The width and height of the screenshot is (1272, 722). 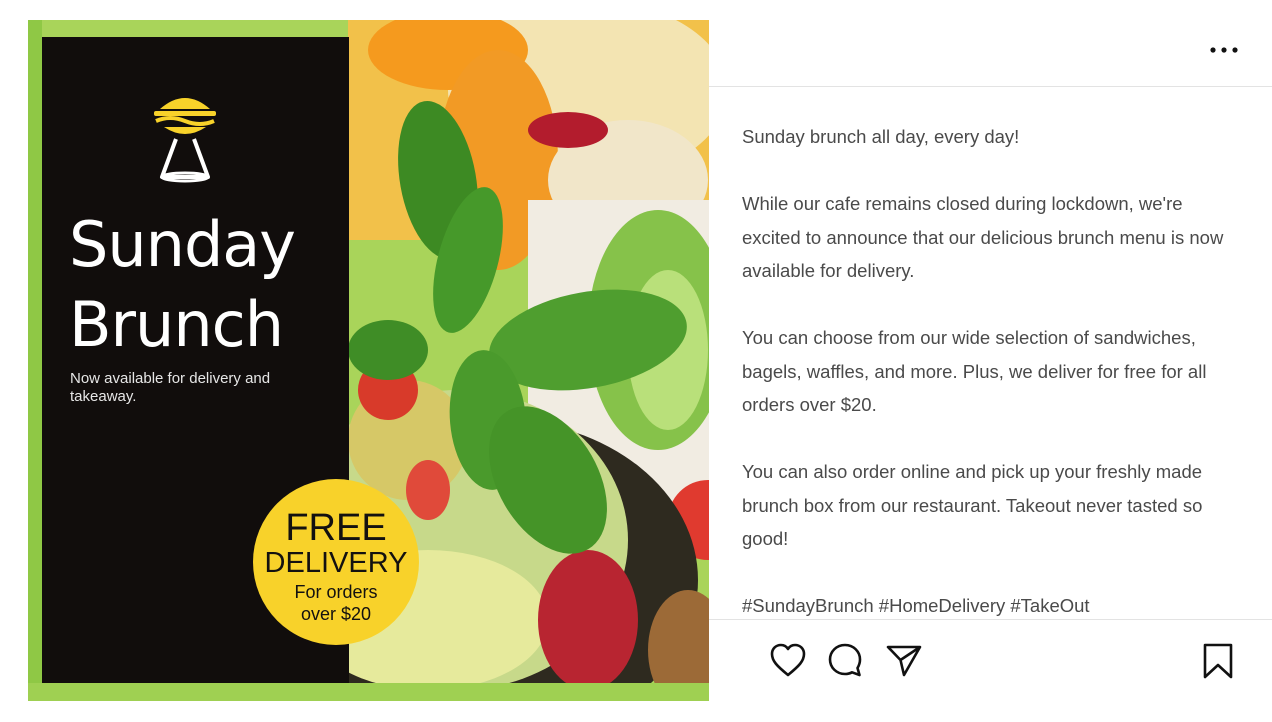 What do you see at coordinates (204, 285) in the screenshot?
I see `poster-title: Sunday Brunch` at bounding box center [204, 285].